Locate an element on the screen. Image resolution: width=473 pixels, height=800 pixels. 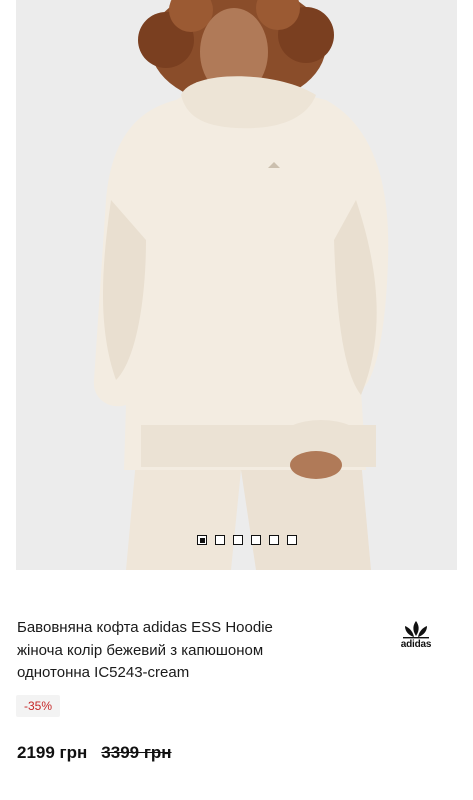
brand-logo: adidas is located at coordinates (416, 637).